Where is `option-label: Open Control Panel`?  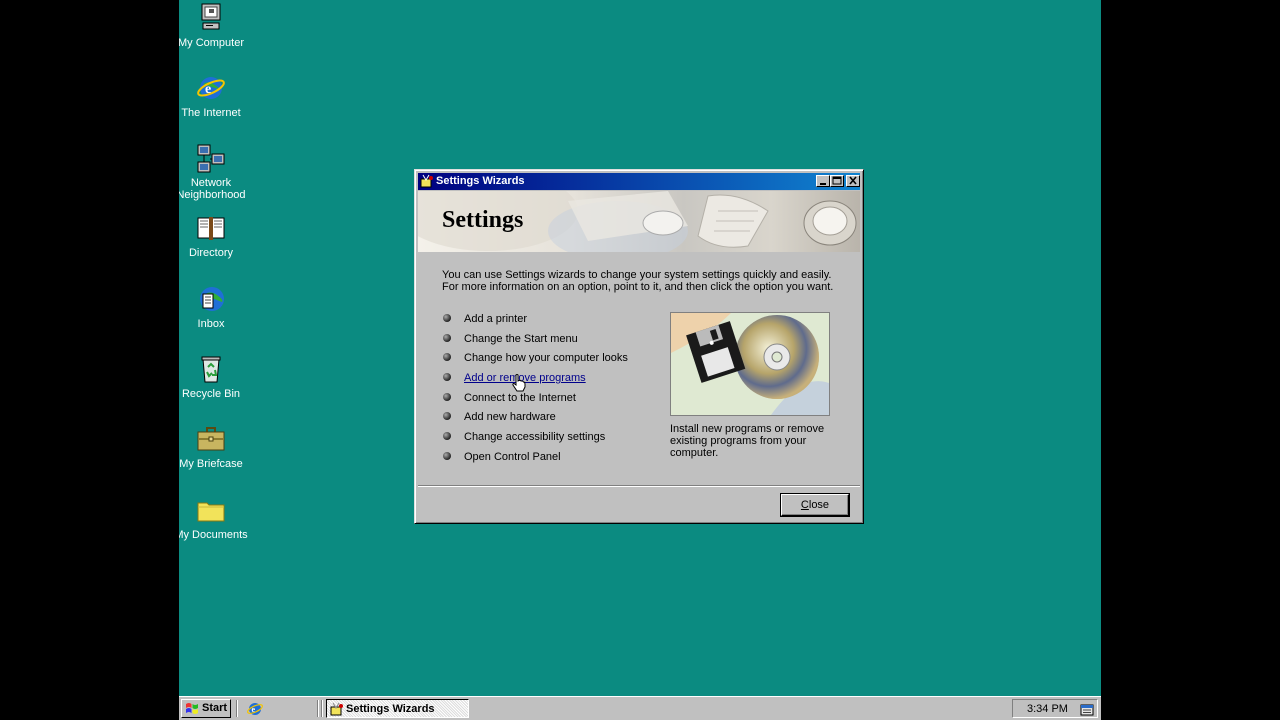 option-label: Open Control Panel is located at coordinates (512, 456).